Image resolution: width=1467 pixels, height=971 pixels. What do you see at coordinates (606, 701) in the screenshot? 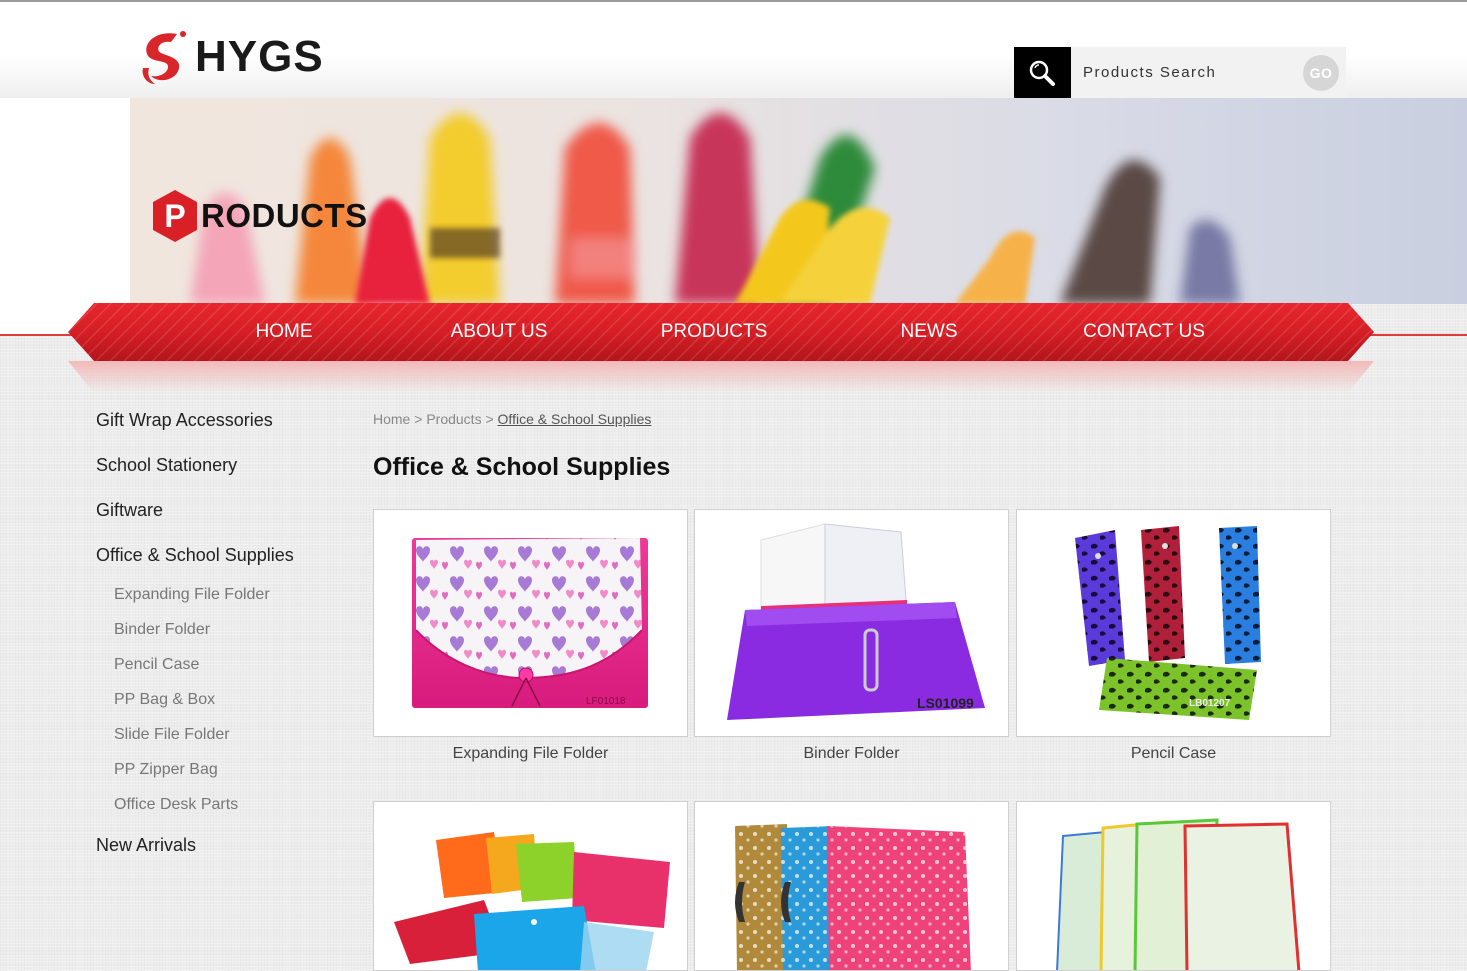
I see `product-code: LF01018` at bounding box center [606, 701].